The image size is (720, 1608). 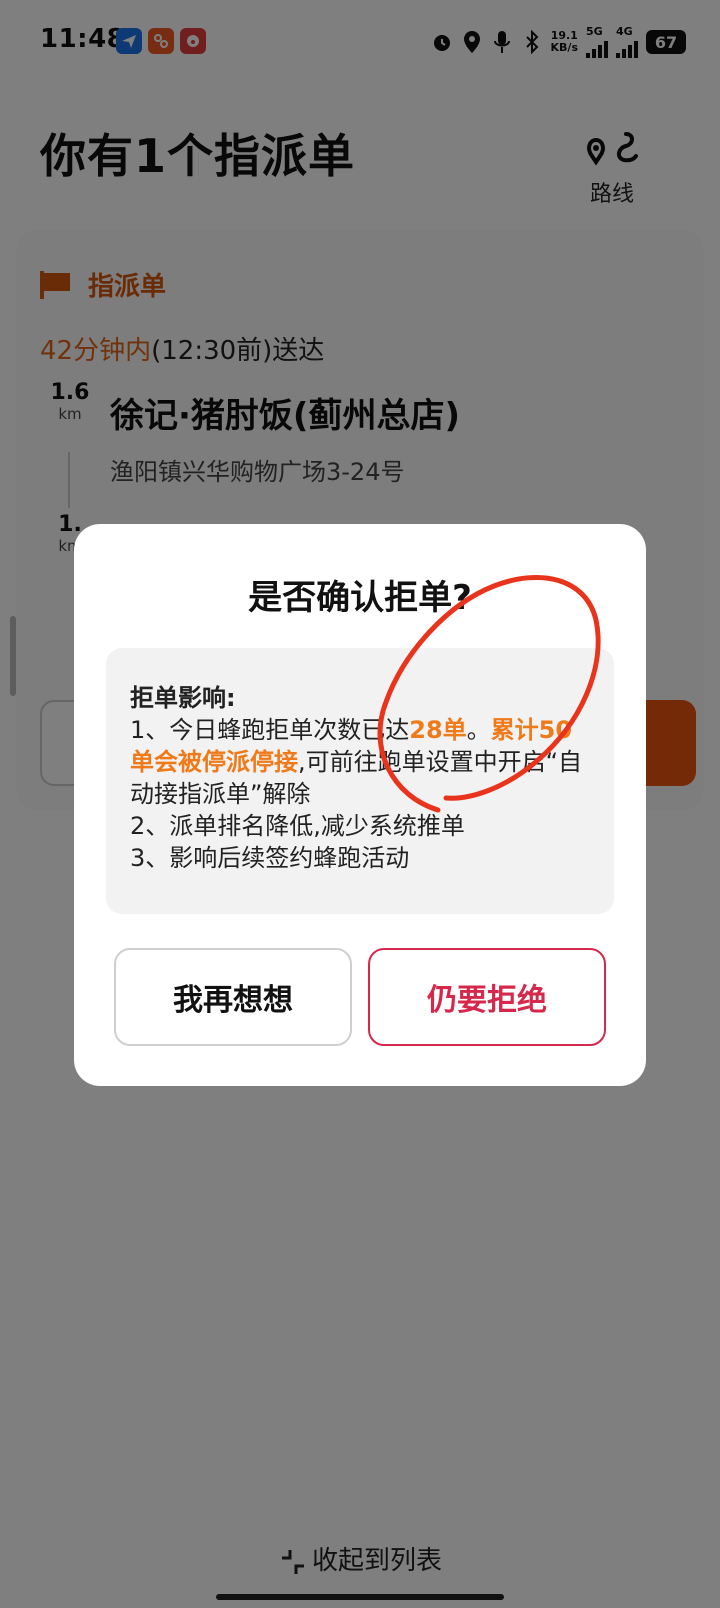 What do you see at coordinates (183, 698) in the screenshot?
I see `impact-heading: 拒单影响:` at bounding box center [183, 698].